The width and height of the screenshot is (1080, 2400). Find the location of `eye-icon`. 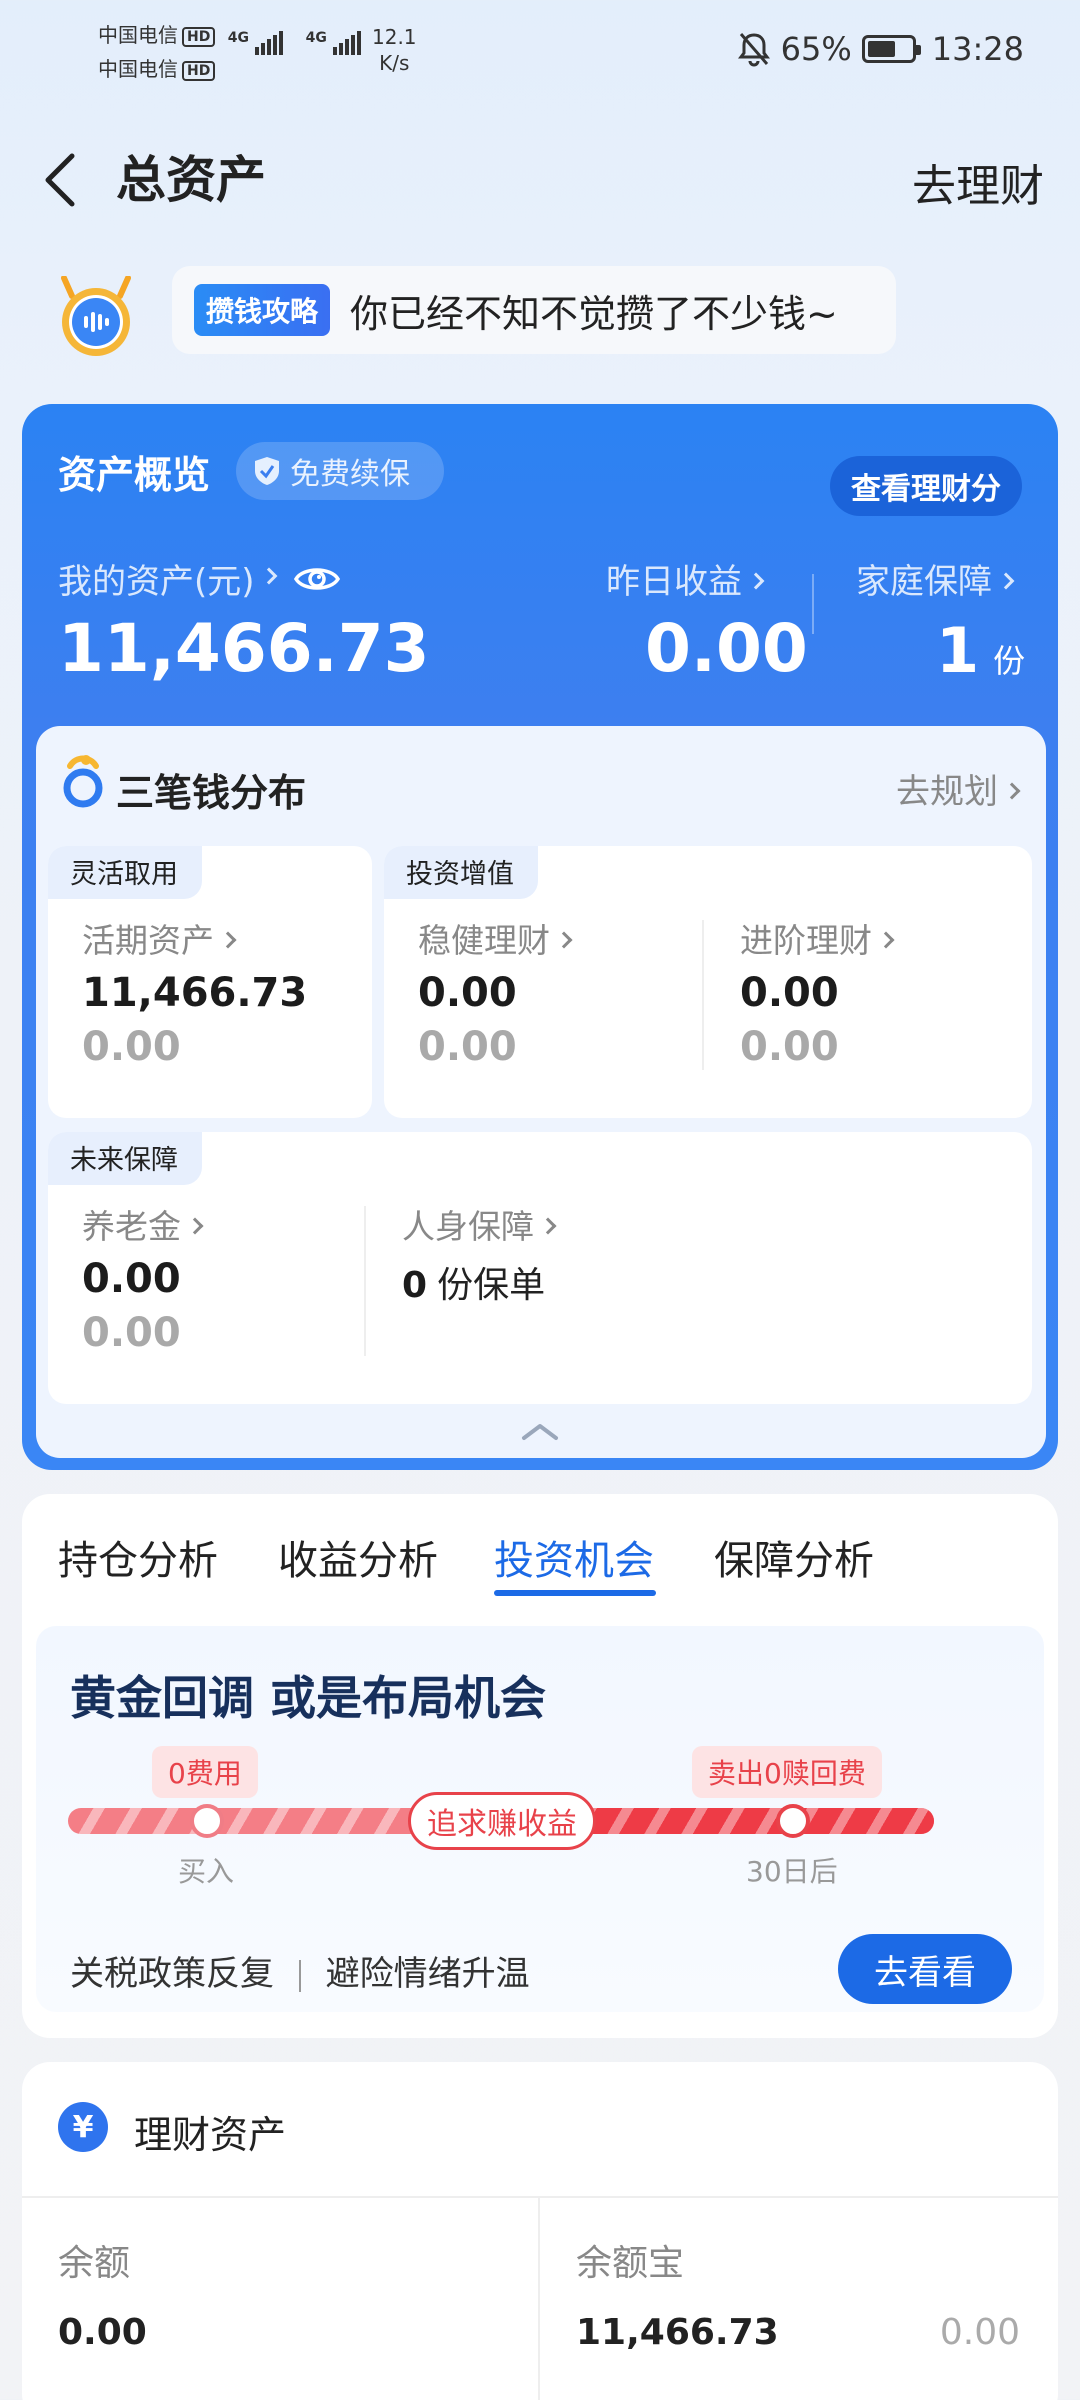

eye-icon is located at coordinates (317, 579).